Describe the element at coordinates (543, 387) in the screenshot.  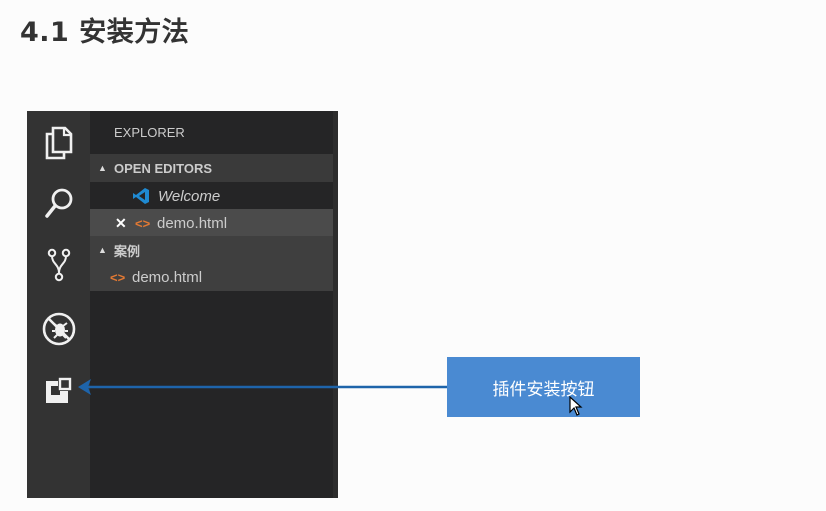
I see `callout-label: 插件安装按钮` at that location.